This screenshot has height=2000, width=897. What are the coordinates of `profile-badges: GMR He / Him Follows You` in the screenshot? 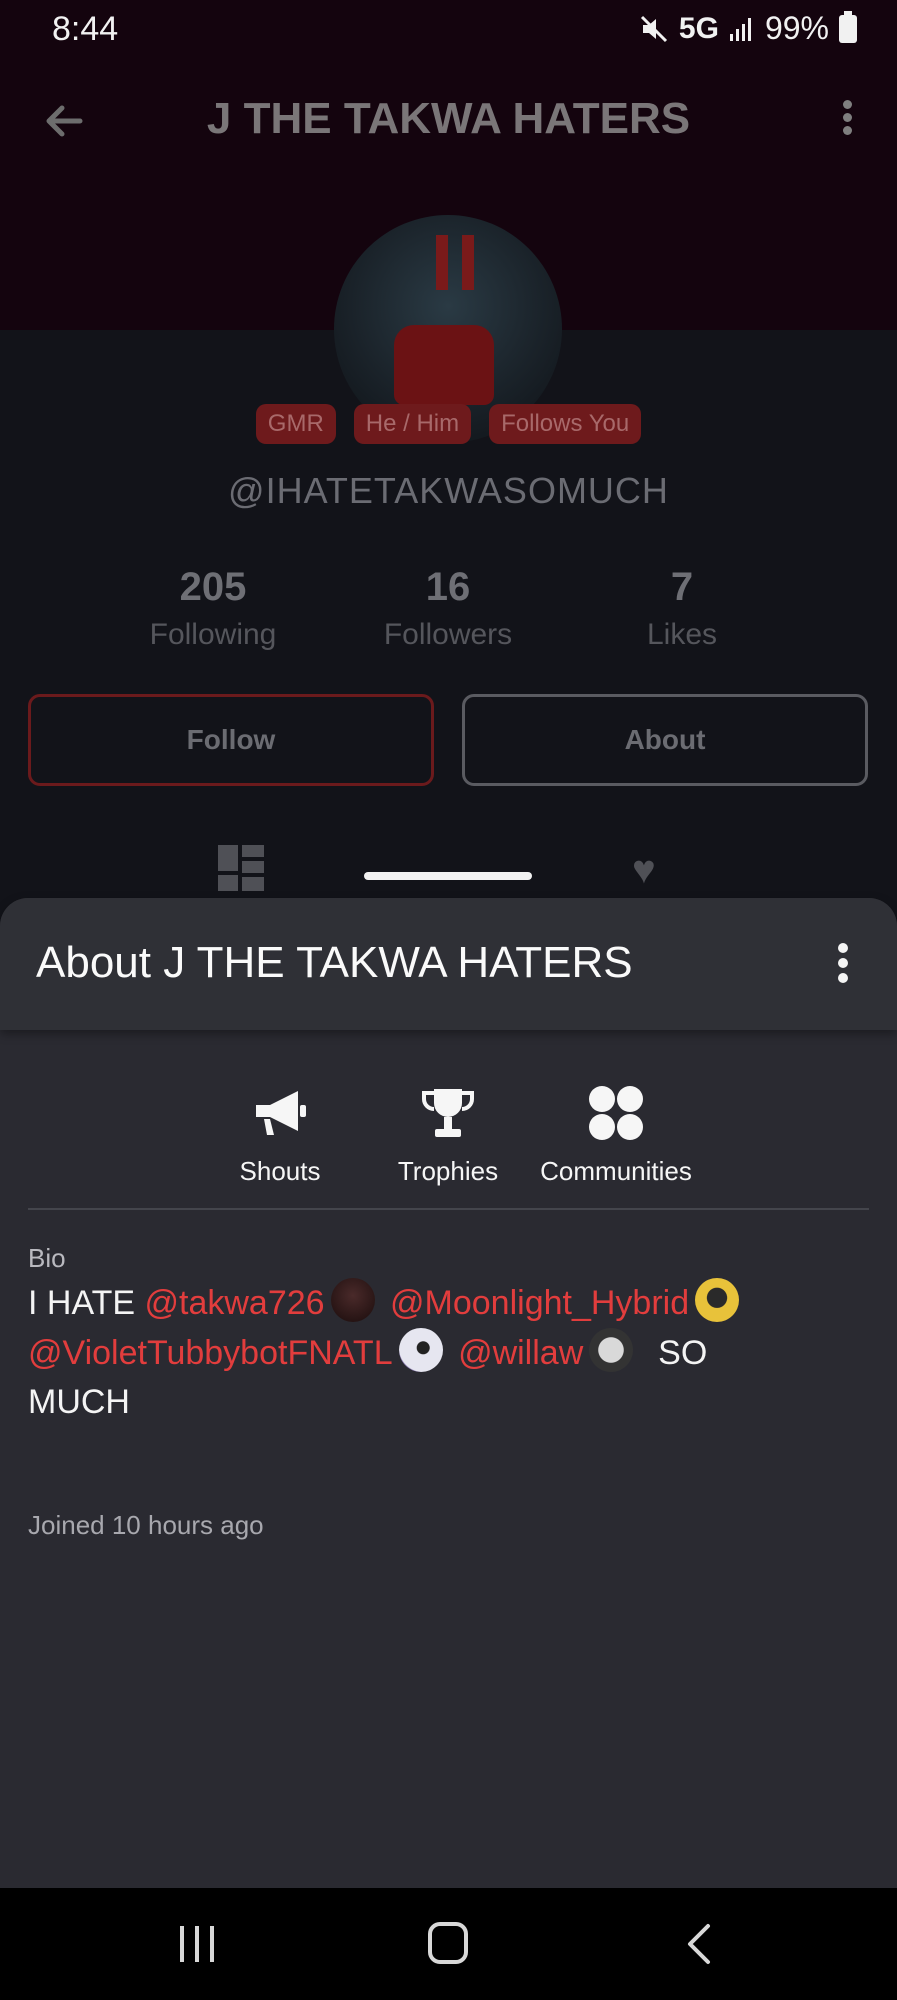 It's located at (448, 424).